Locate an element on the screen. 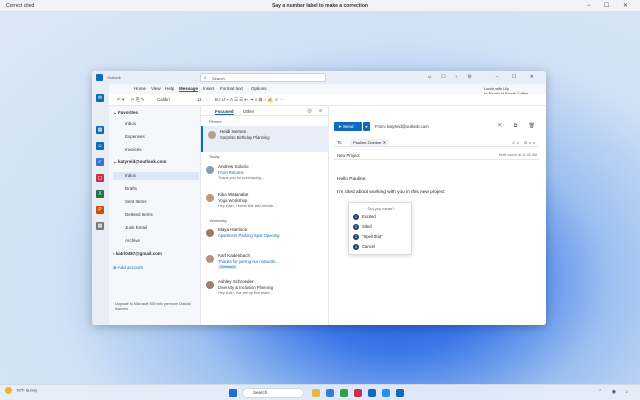 The width and height of the screenshot is (640, 400). system-tray-icons: ⌃ ◉ ♪ is located at coordinates (615, 392).